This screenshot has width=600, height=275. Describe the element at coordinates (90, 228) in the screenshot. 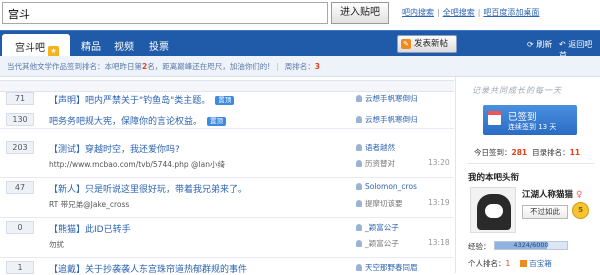

I see `thread-title: 【熊猫】此ID已转手` at that location.